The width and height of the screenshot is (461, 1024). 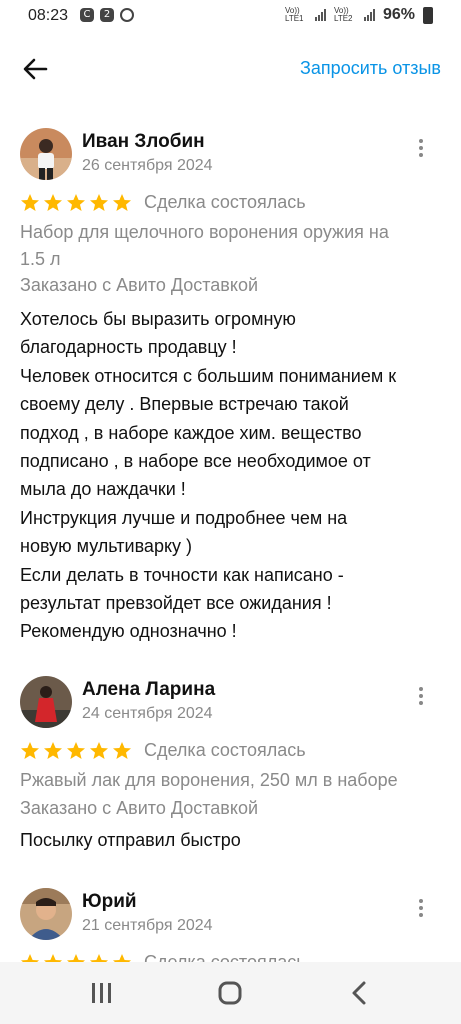 What do you see at coordinates (149, 689) in the screenshot?
I see `reviewer-name: Алена Ларина` at bounding box center [149, 689].